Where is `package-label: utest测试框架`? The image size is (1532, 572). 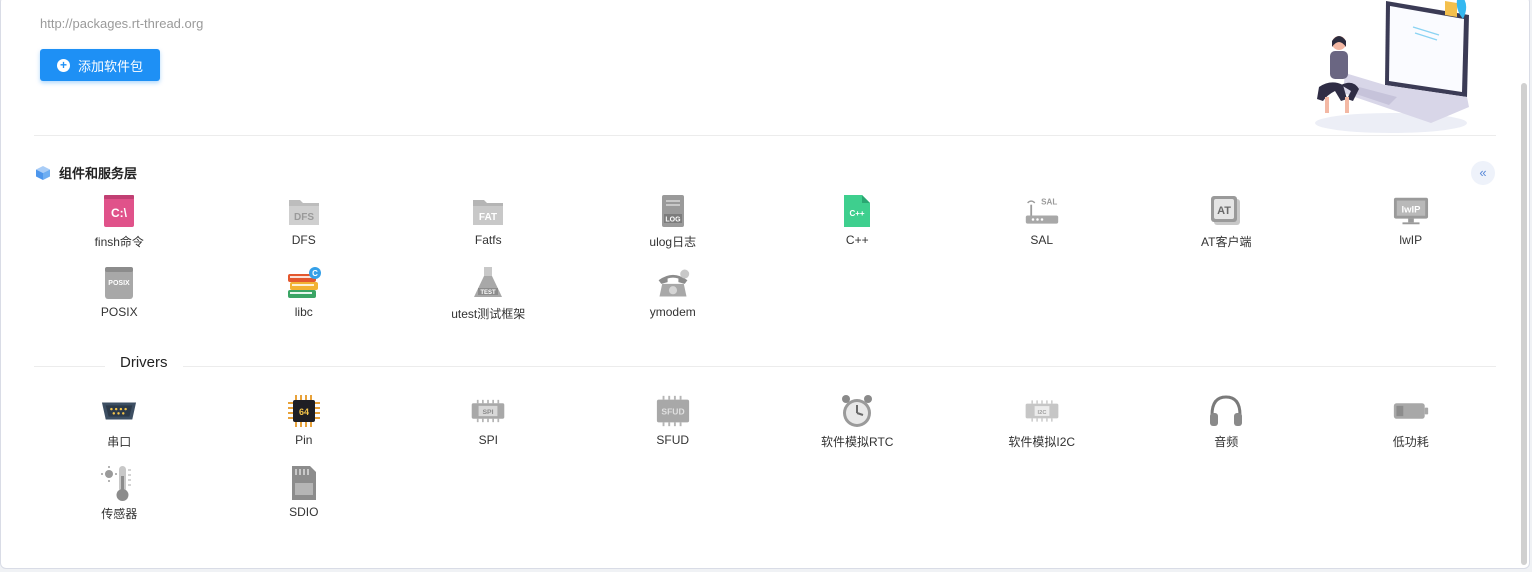 package-label: utest测试框架 is located at coordinates (488, 314).